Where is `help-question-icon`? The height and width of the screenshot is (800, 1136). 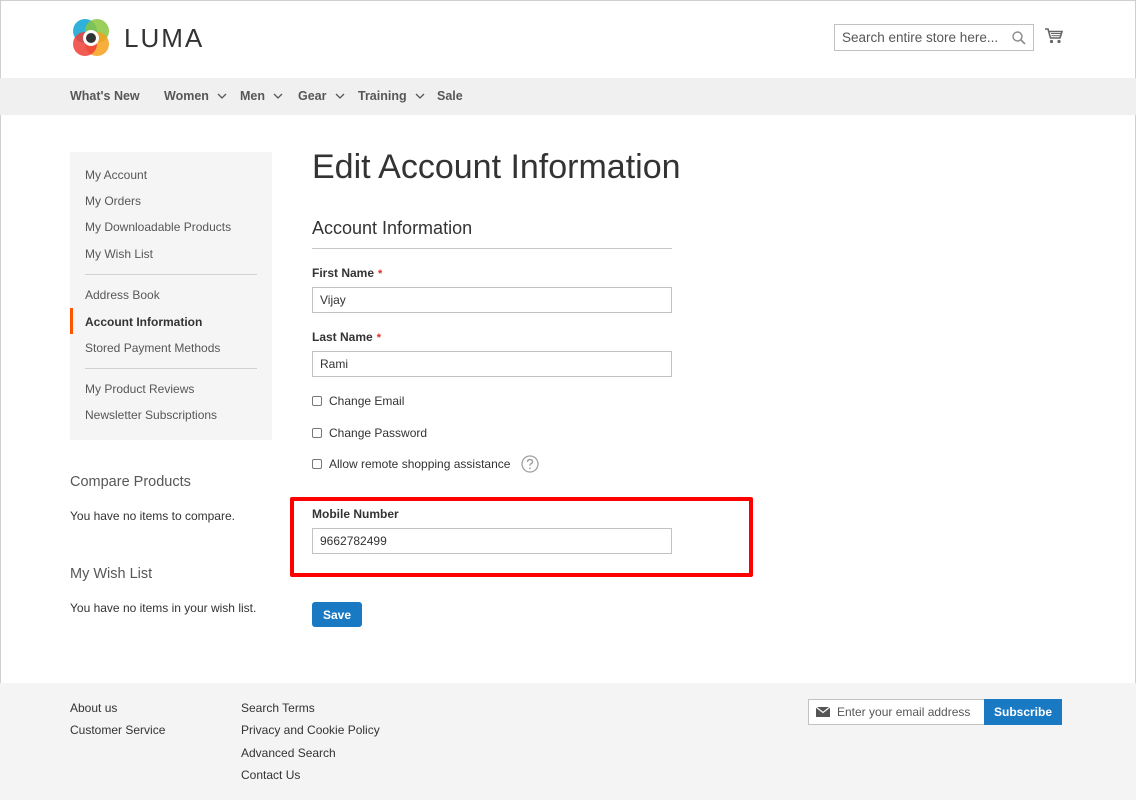
help-question-icon is located at coordinates (530, 464).